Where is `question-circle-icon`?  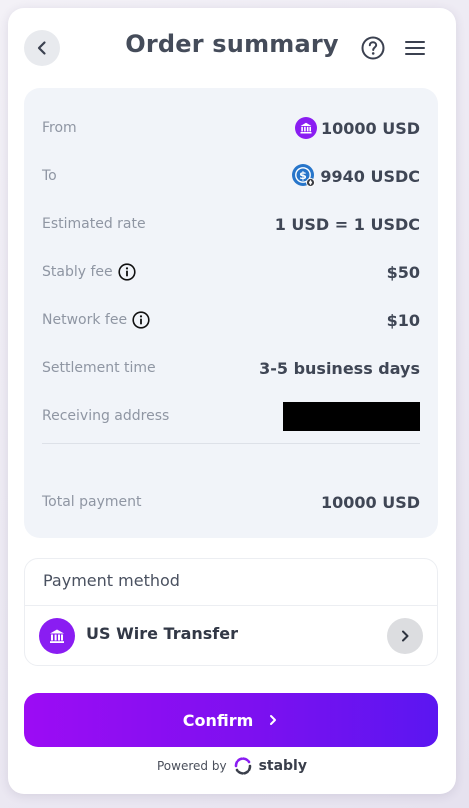 question-circle-icon is located at coordinates (373, 48).